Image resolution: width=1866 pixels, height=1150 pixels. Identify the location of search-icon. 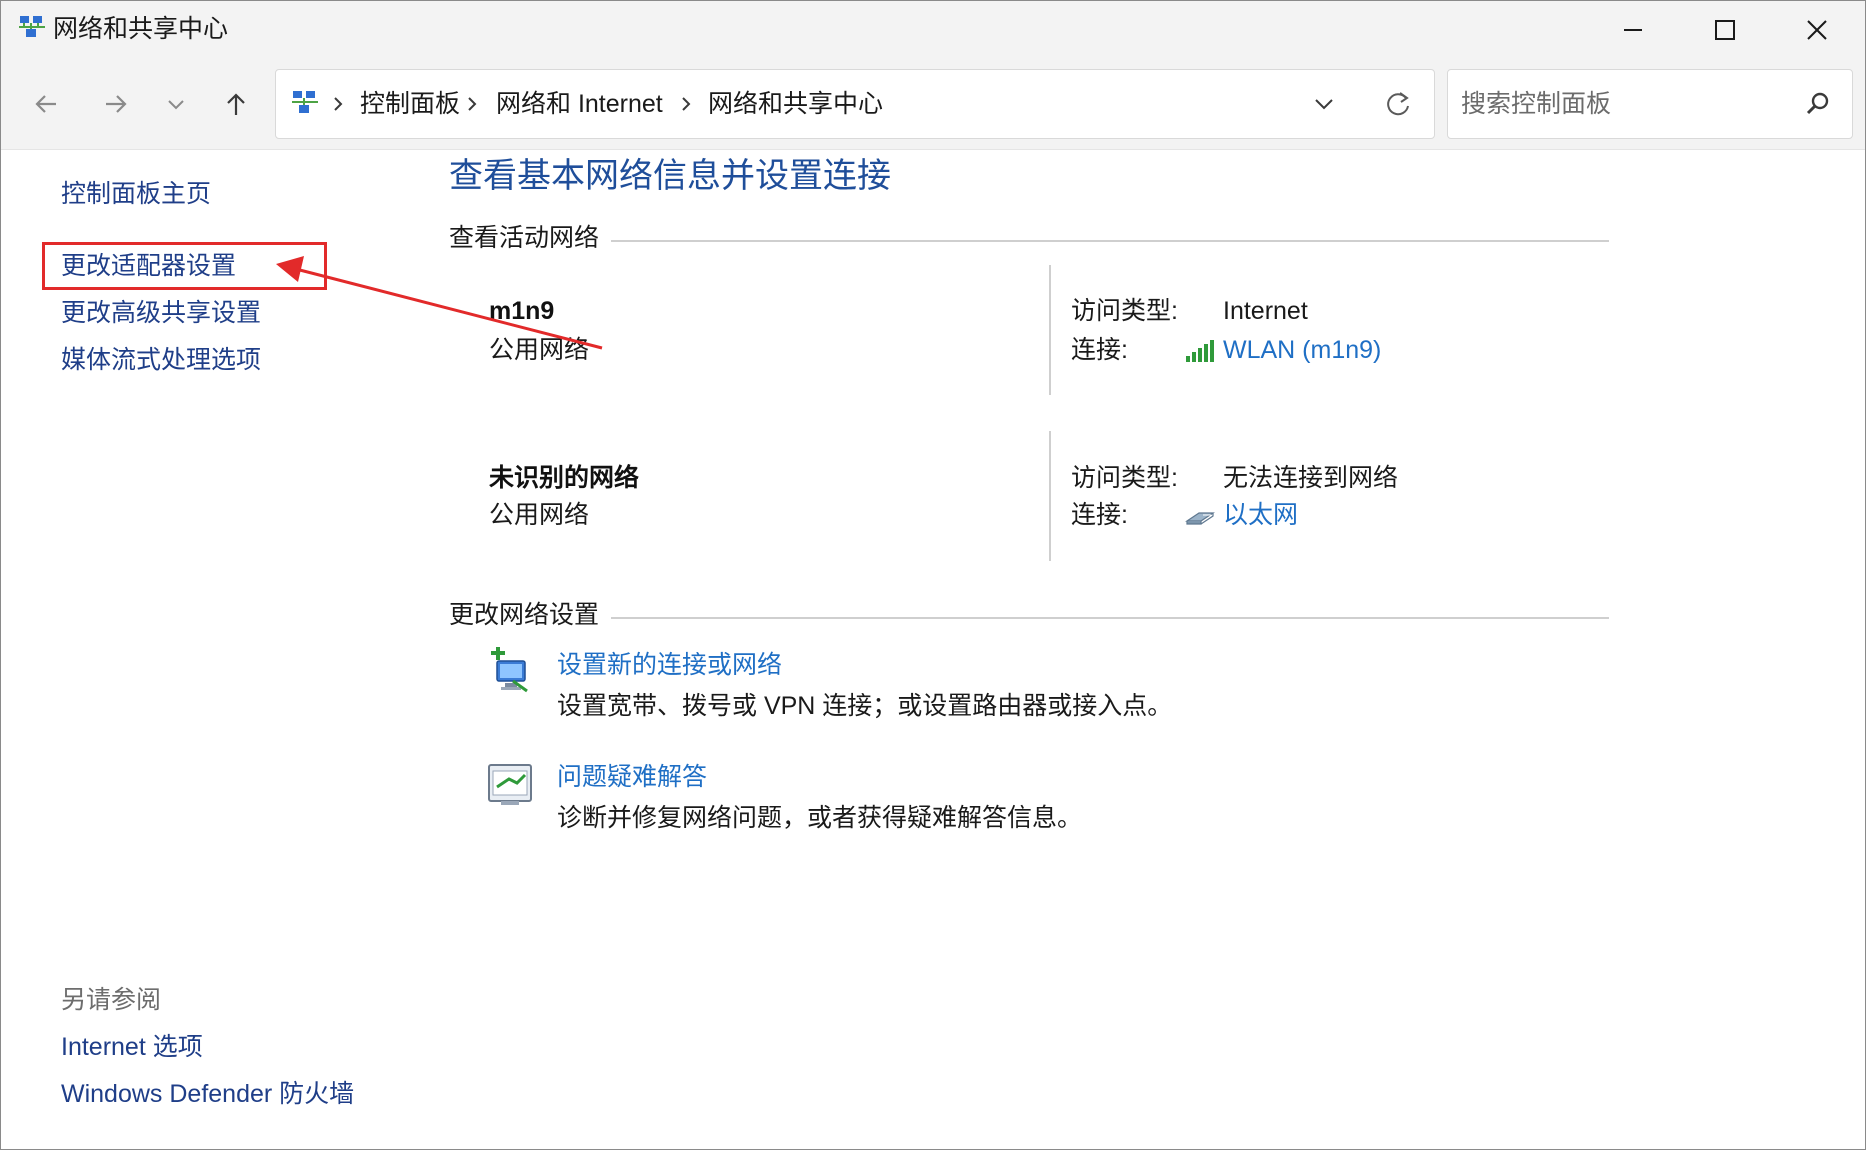
(1818, 104).